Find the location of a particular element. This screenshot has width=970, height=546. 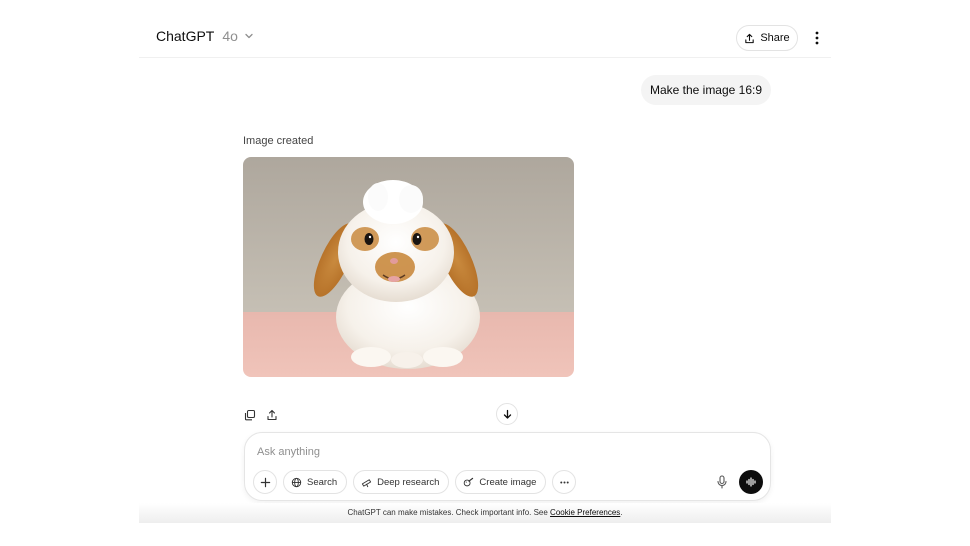

share-label: Share is located at coordinates (775, 38).